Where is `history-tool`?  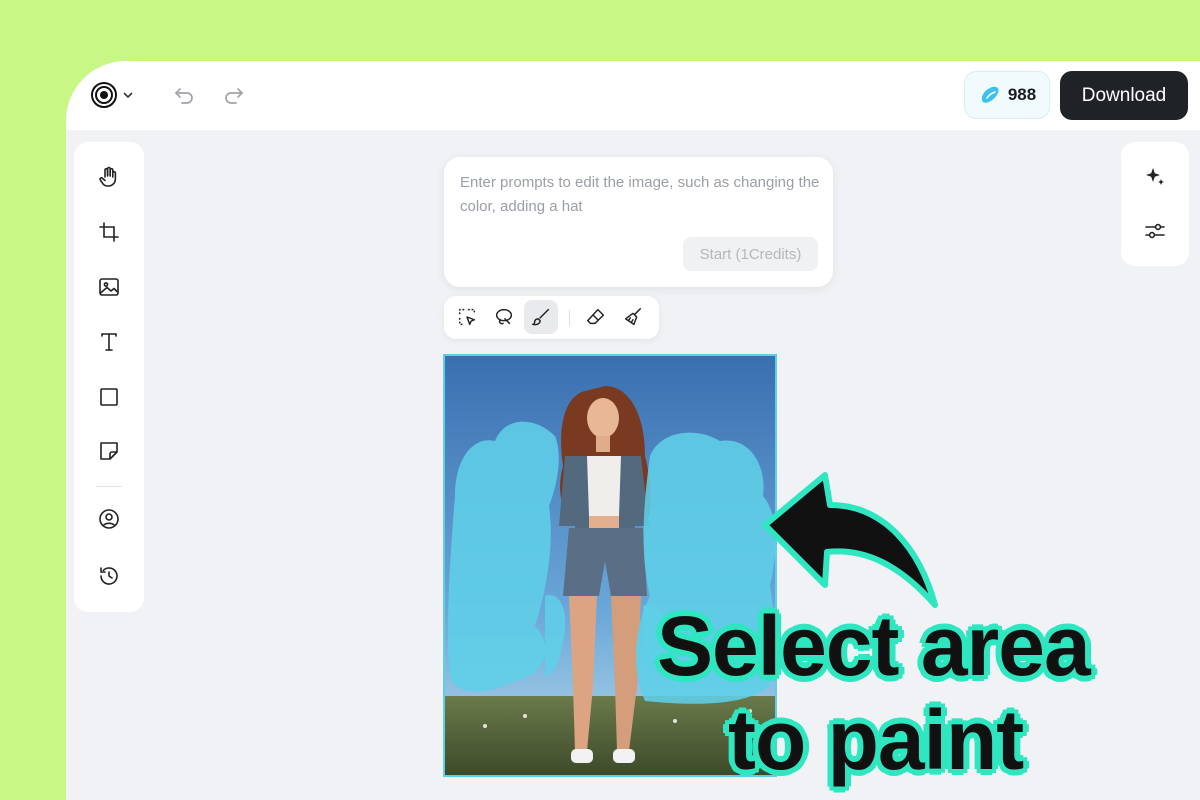 history-tool is located at coordinates (109, 576).